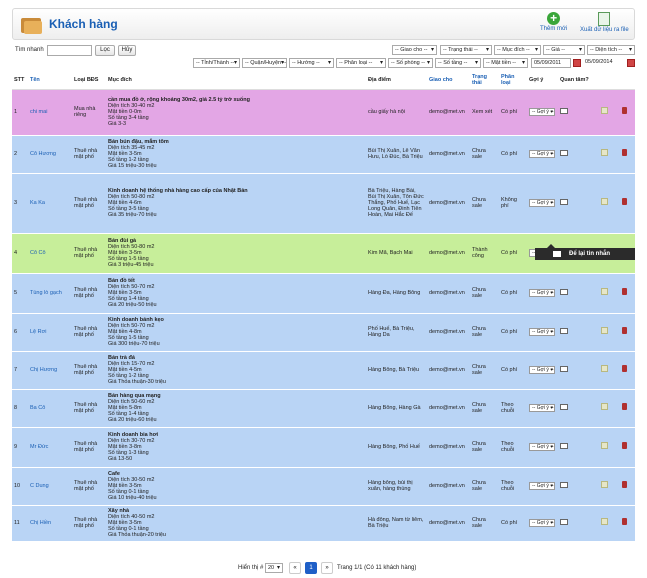 This screenshot has width=647, height=578. What do you see at coordinates (611, 50) in the screenshot?
I see `area-filter: -- Diện tích --` at bounding box center [611, 50].